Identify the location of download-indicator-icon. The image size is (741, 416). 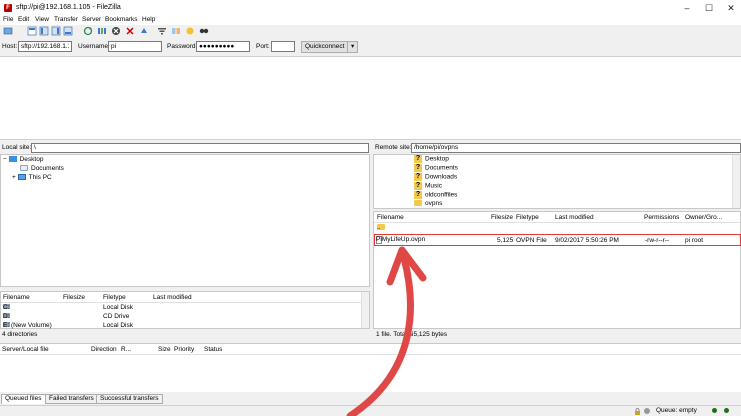
(726, 410).